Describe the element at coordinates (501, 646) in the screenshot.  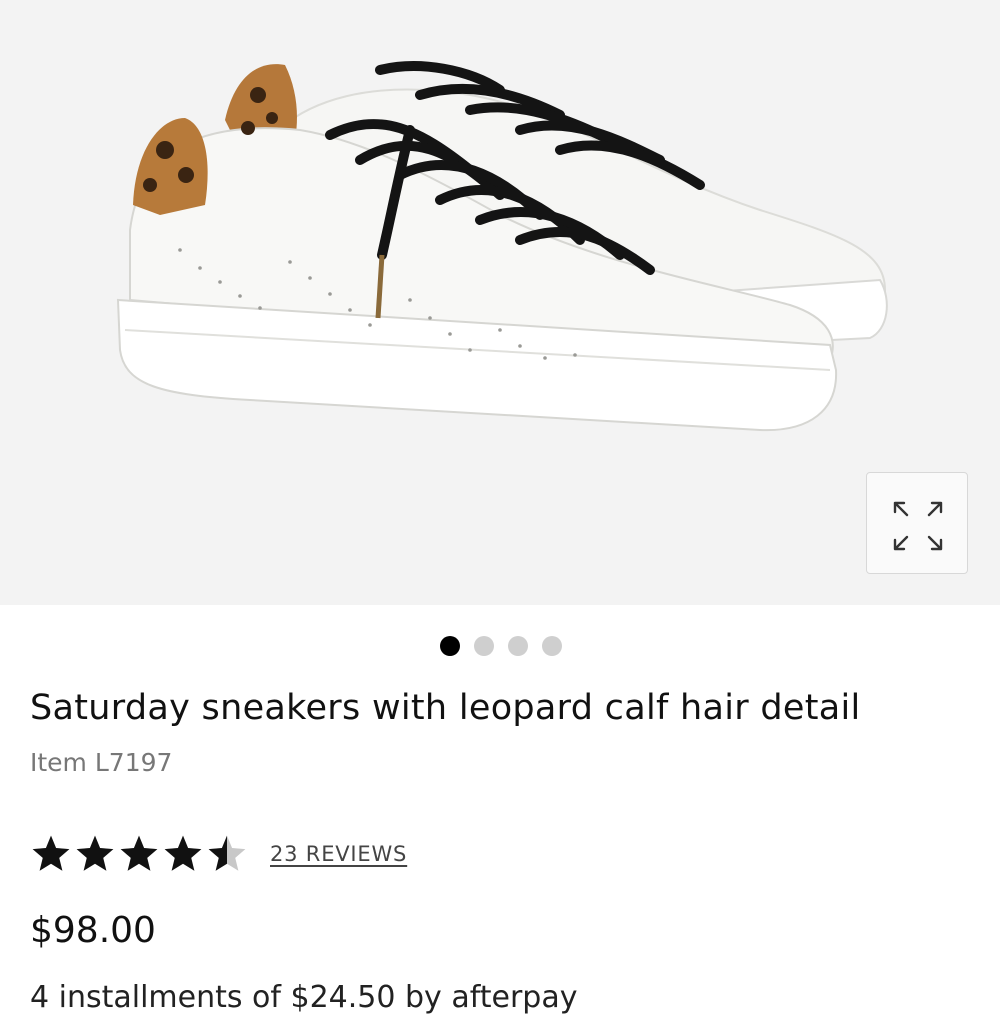
I see `carousel-pagination` at that location.